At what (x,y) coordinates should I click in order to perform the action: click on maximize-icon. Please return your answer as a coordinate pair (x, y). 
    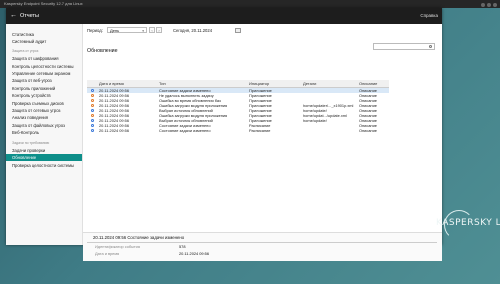
    Looking at the image, I should click on (489, 5).